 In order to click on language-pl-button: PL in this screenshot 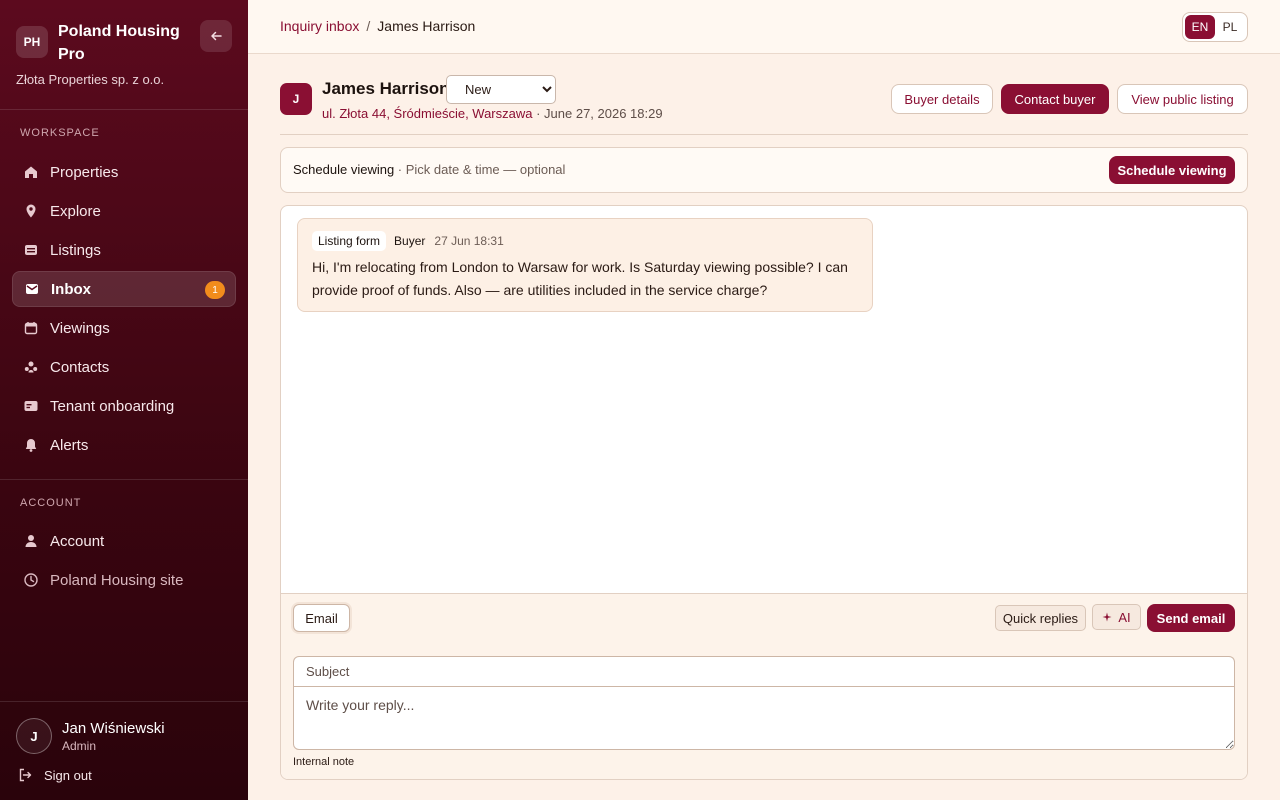, I will do `click(1230, 27)`.